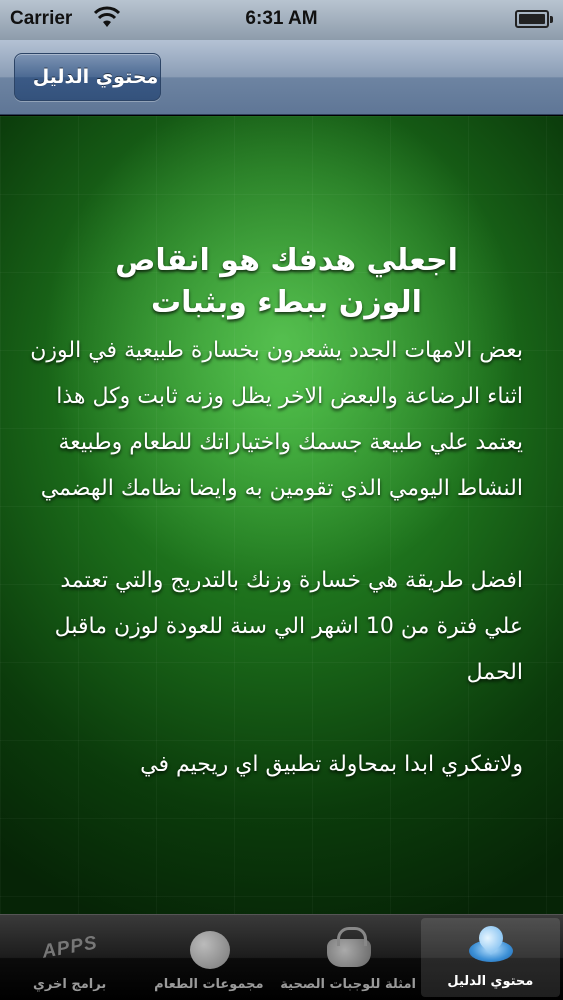 The height and width of the screenshot is (1000, 563). What do you see at coordinates (281, 77) in the screenshot?
I see `navigation-bar: محتوي الدليل` at bounding box center [281, 77].